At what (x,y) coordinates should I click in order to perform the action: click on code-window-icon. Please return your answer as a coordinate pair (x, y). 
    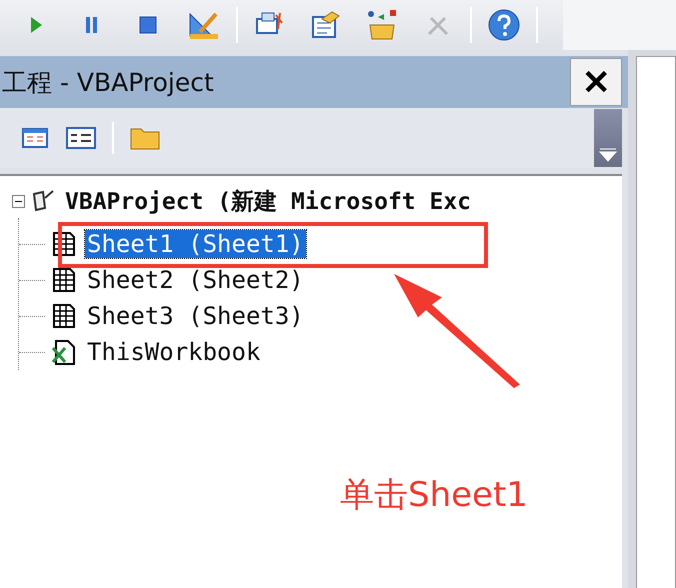
    Looking at the image, I should click on (35, 138).